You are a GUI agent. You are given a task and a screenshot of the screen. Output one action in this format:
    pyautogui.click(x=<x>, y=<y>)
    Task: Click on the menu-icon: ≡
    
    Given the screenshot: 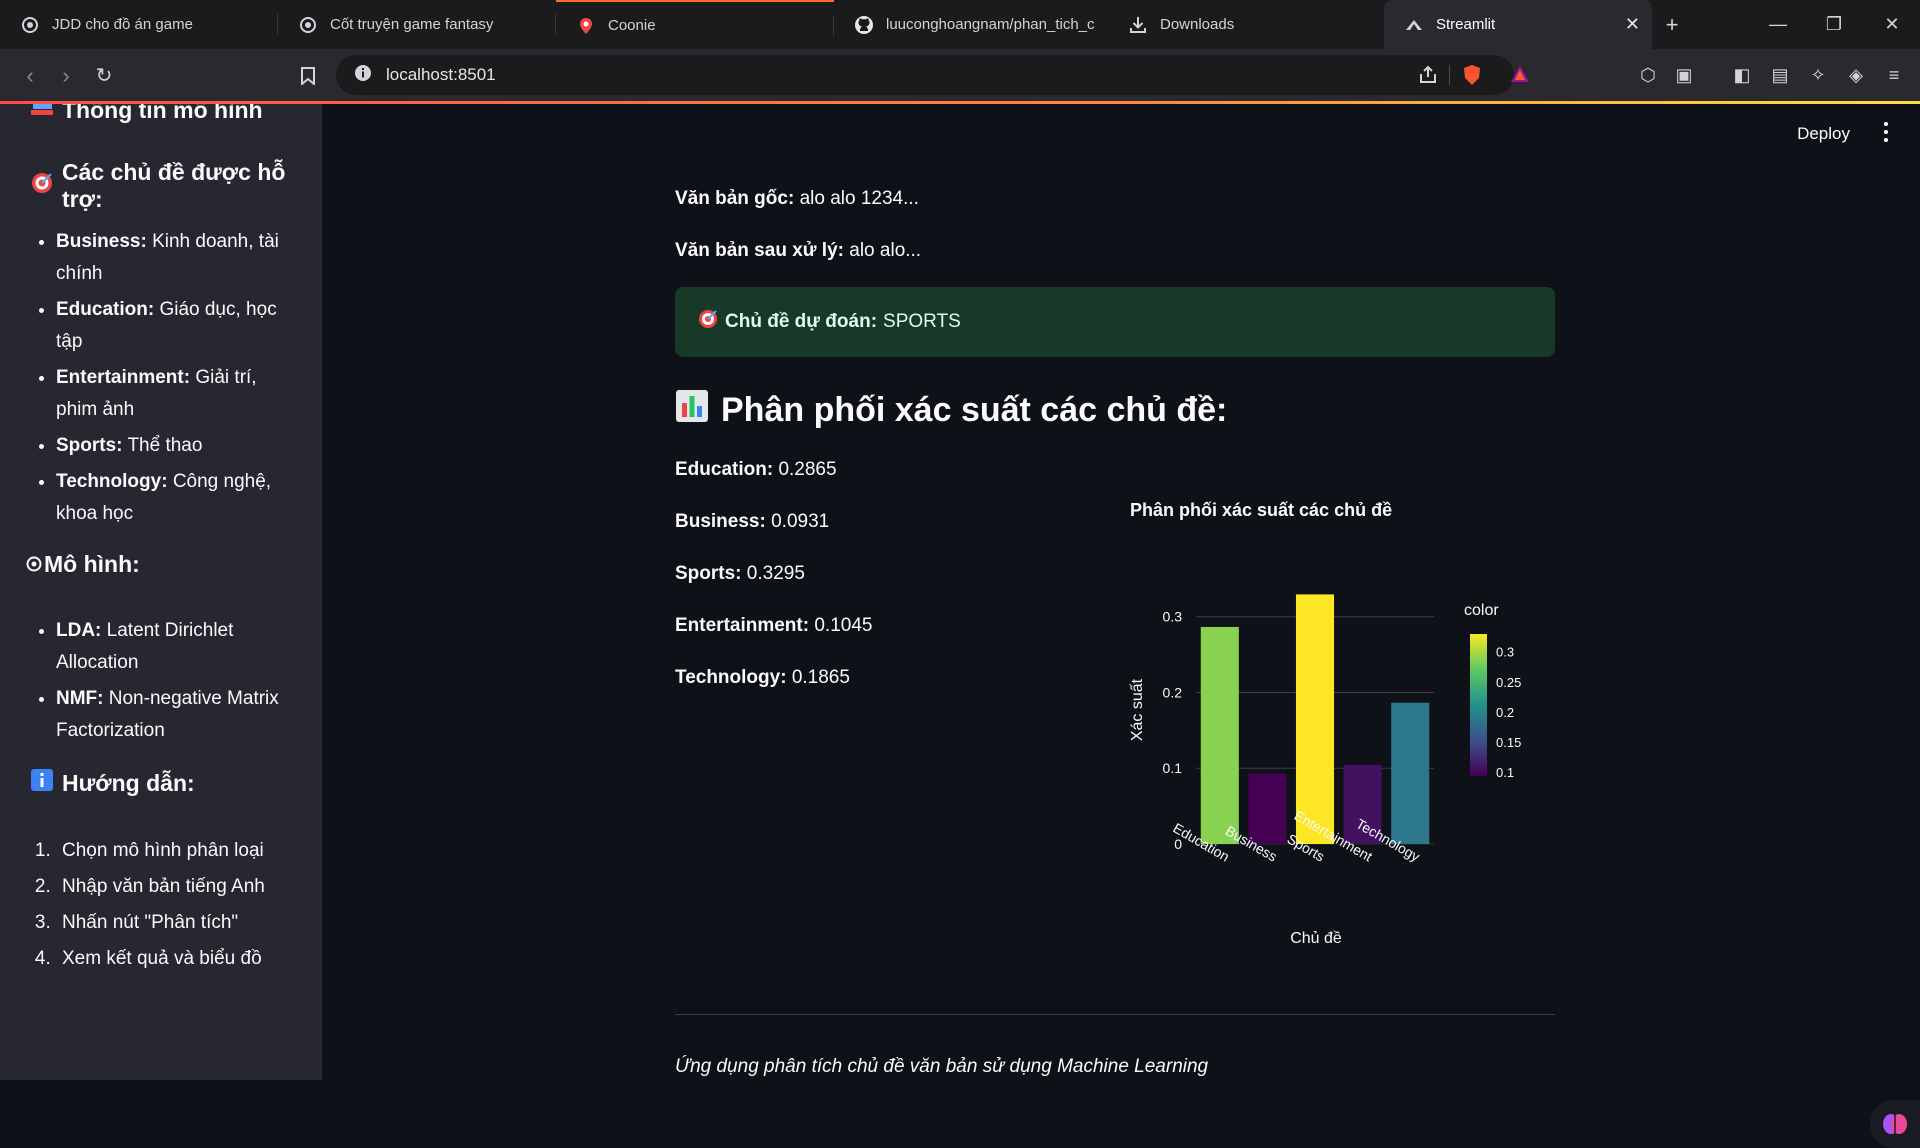 What is the action you would take?
    pyautogui.click(x=1894, y=75)
    